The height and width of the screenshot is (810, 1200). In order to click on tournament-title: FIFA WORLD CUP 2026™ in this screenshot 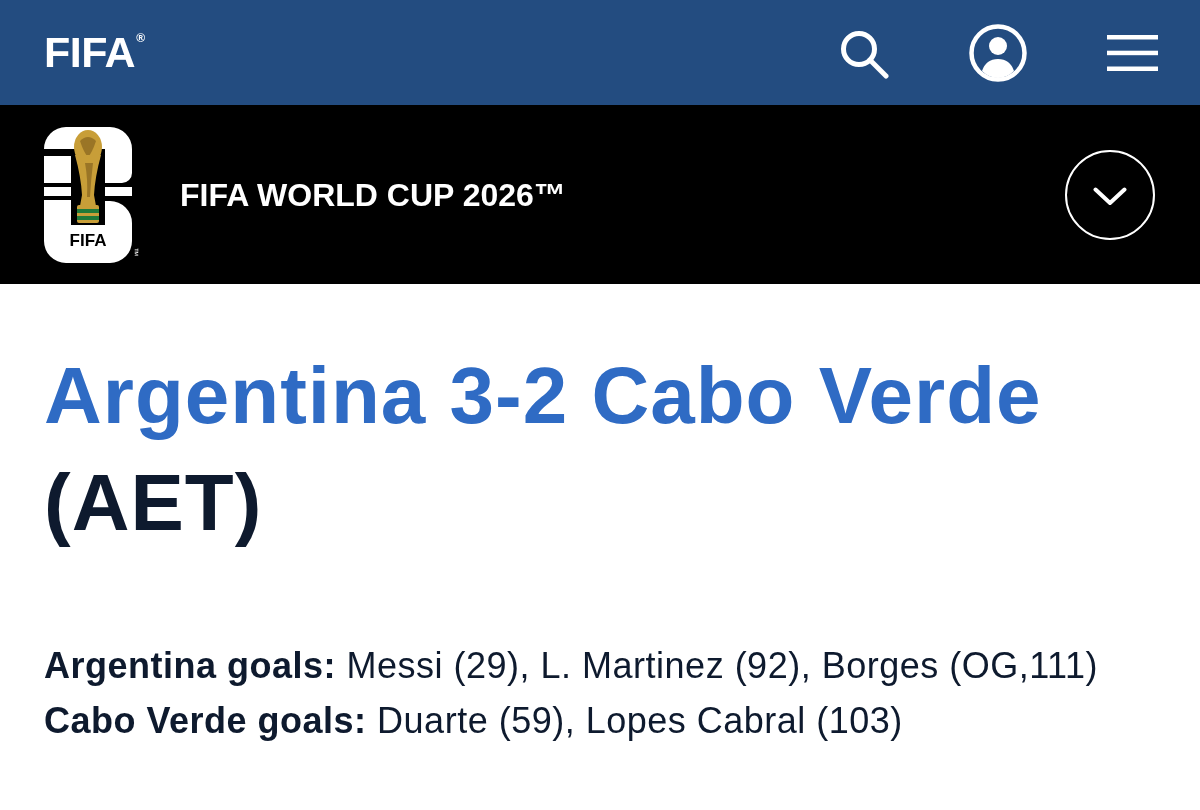, I will do `click(373, 195)`.